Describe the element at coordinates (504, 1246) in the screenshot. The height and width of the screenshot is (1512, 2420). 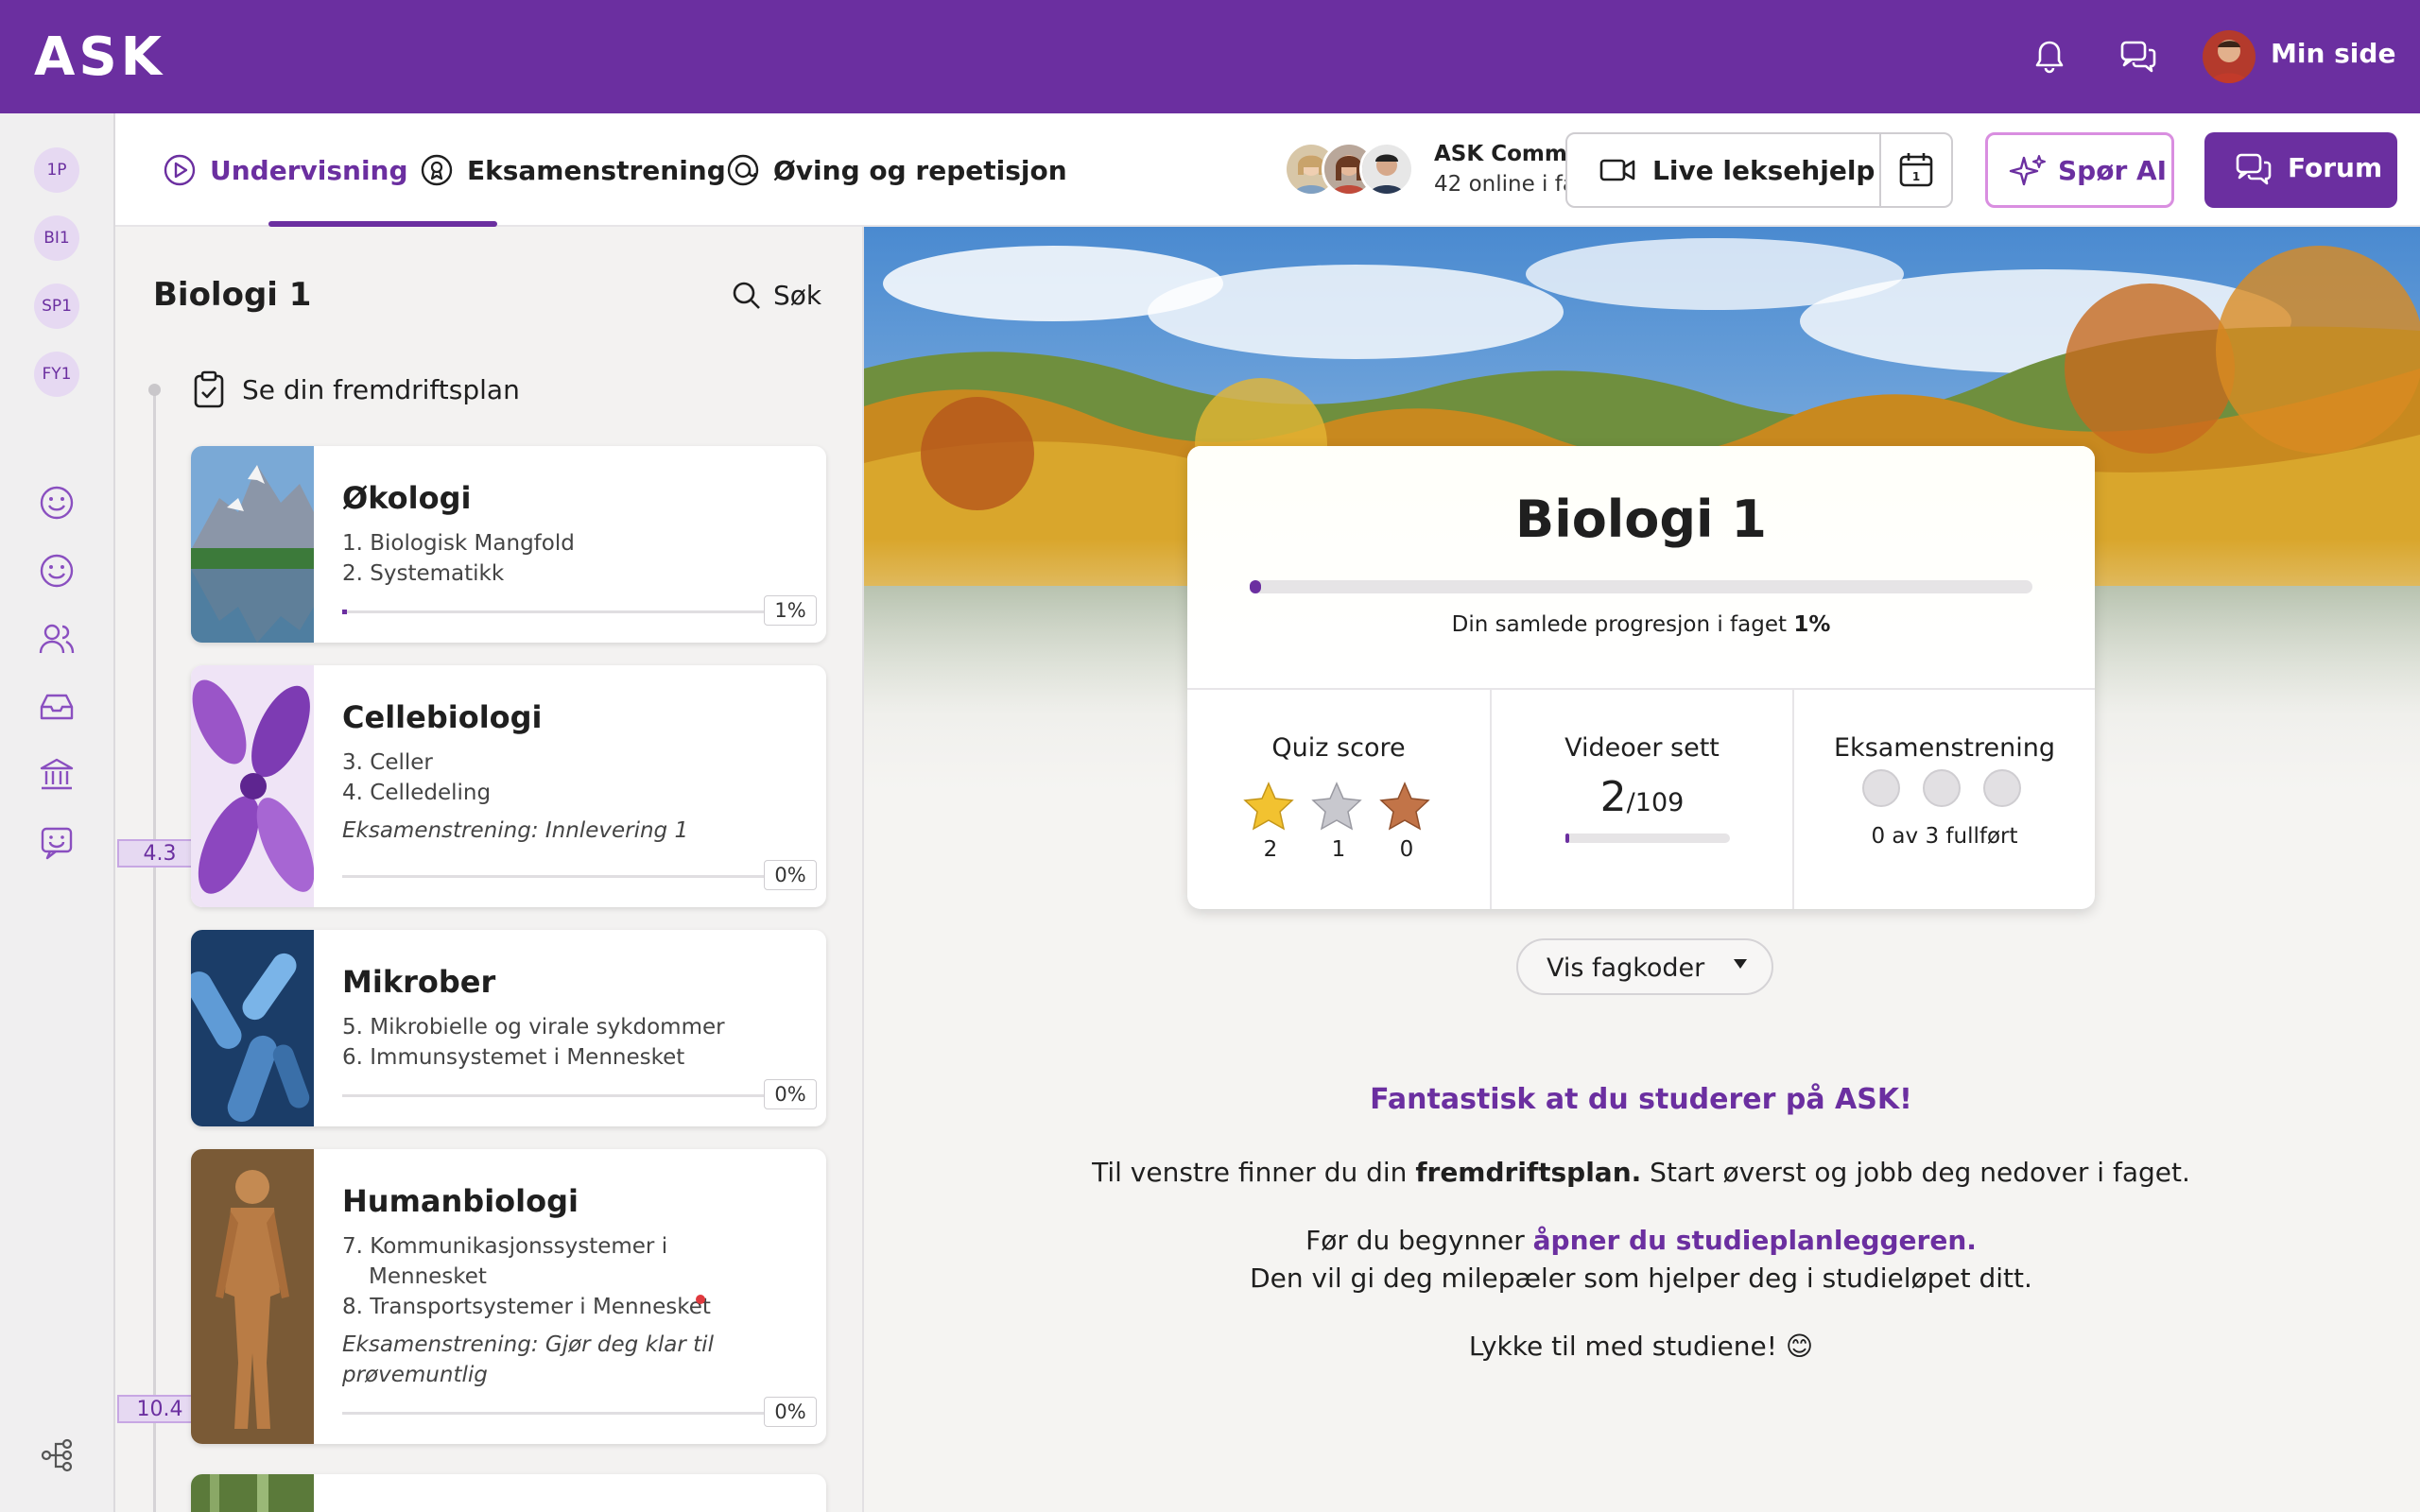
I see `chapter-item: 7. Kommunikasjonssystemer i` at that location.